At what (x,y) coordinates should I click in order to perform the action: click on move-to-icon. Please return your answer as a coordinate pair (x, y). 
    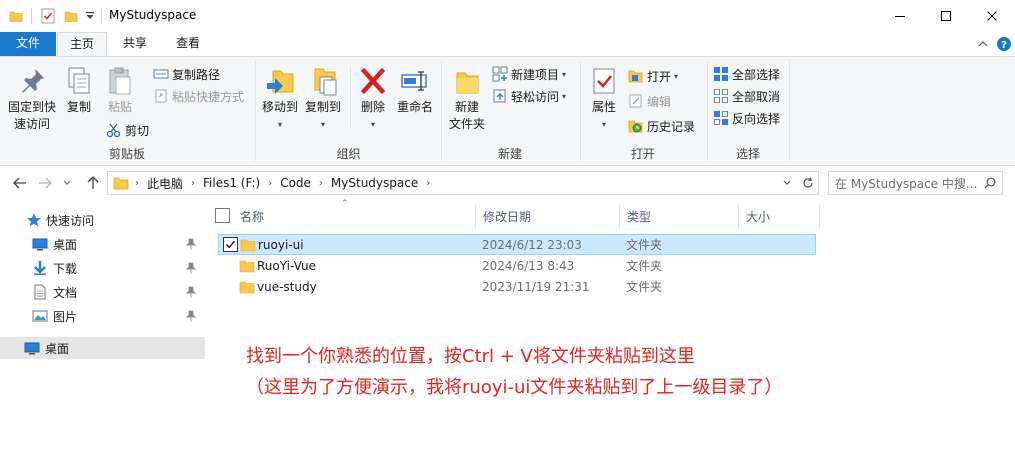
    Looking at the image, I should click on (280, 82).